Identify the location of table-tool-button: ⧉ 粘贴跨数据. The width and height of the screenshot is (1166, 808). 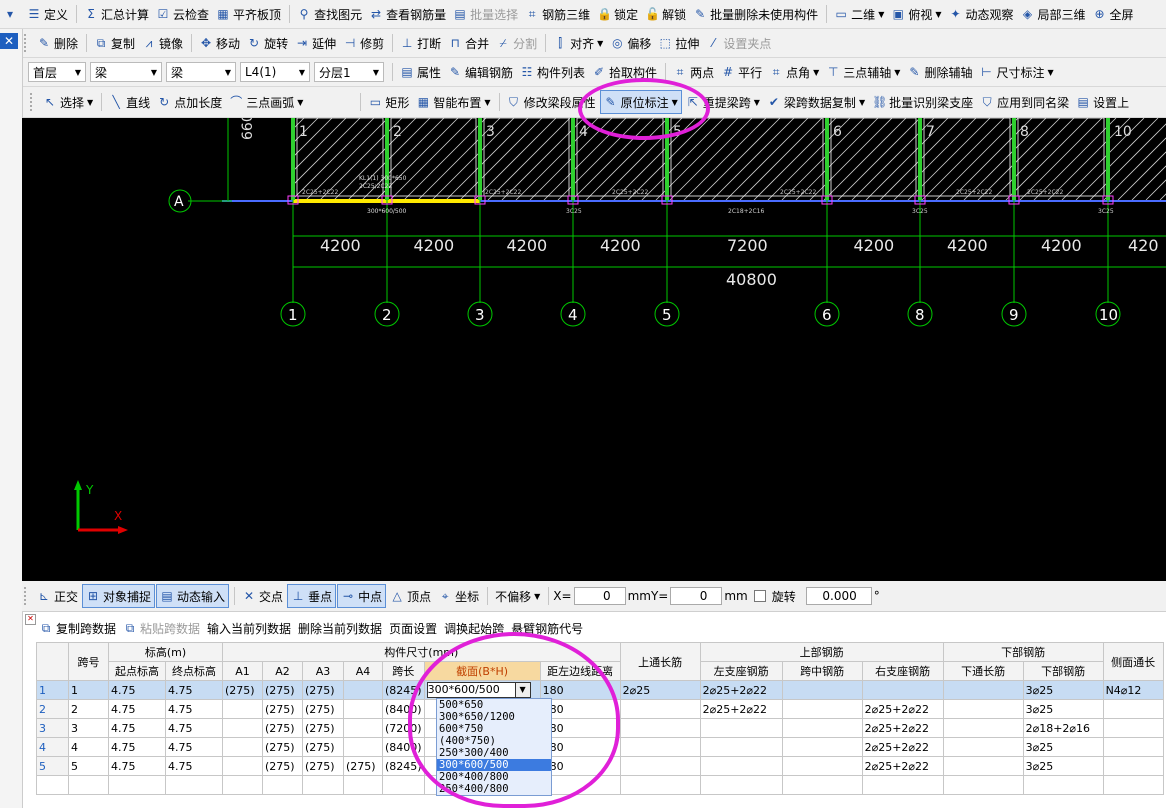
(161, 628).